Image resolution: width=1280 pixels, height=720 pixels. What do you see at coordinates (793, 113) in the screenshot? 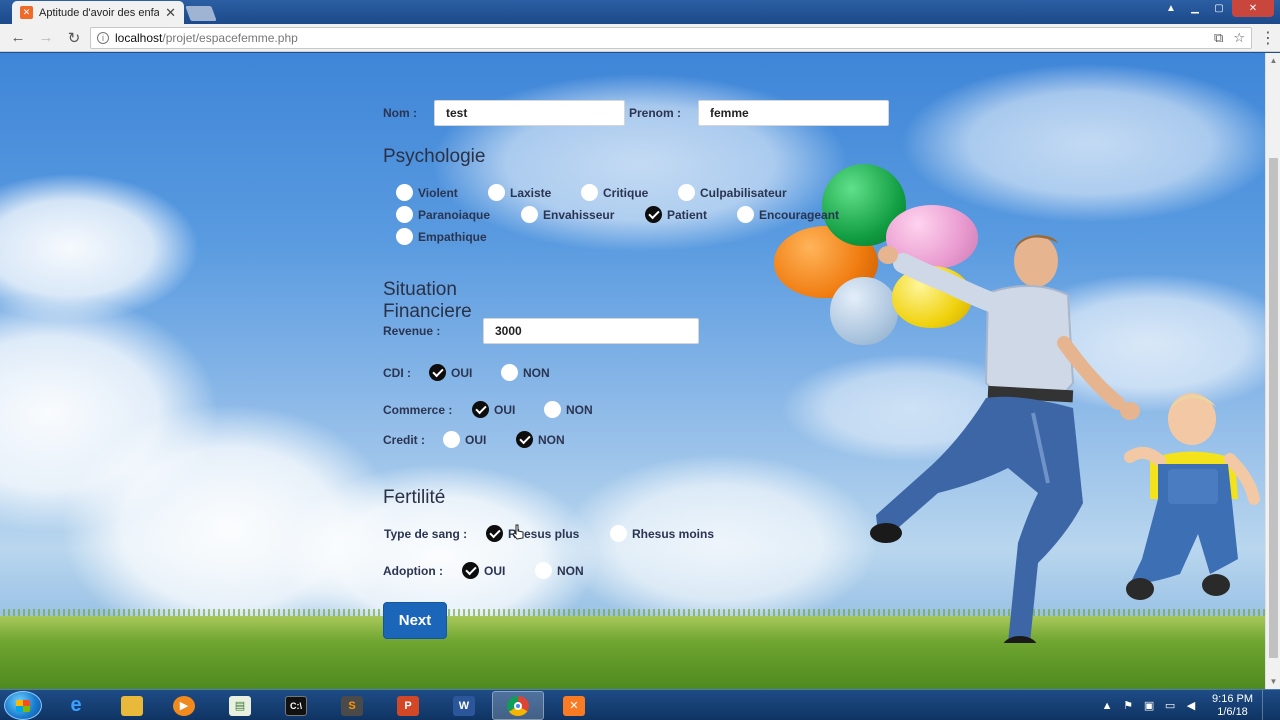
I see `prenom-input: femme` at bounding box center [793, 113].